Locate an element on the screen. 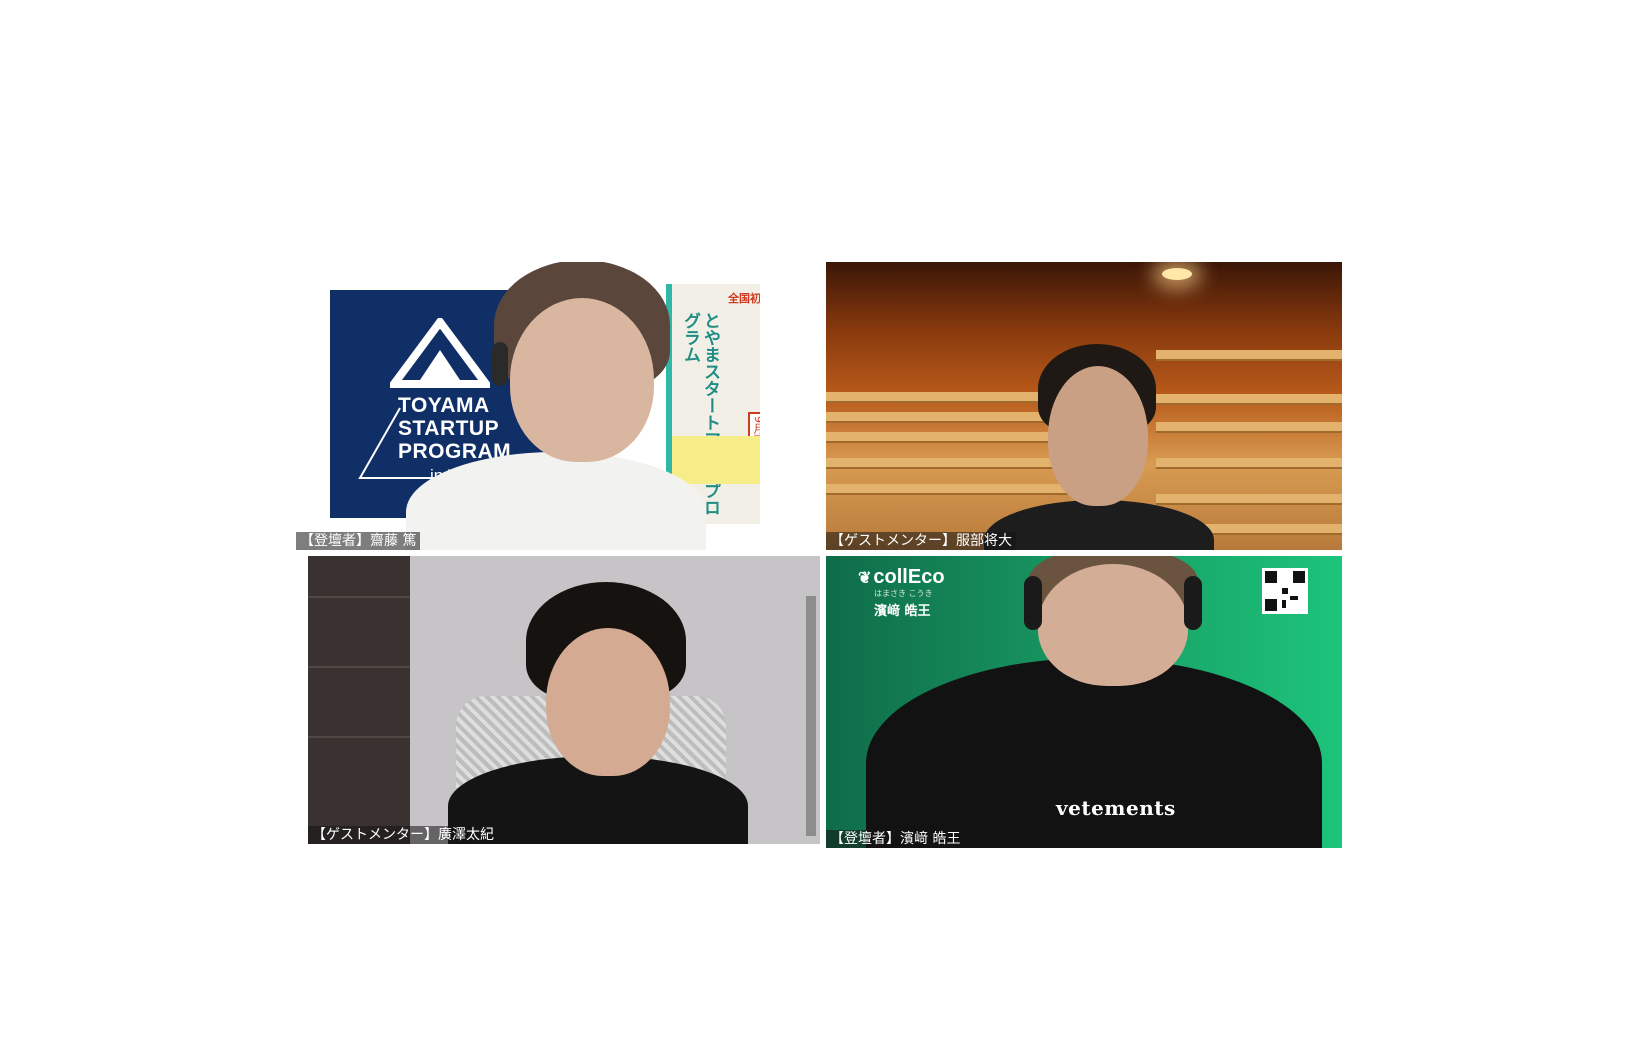 Image resolution: width=1639 pixels, height=1060 pixels. leaf-icon: ❦ is located at coordinates (865, 578).